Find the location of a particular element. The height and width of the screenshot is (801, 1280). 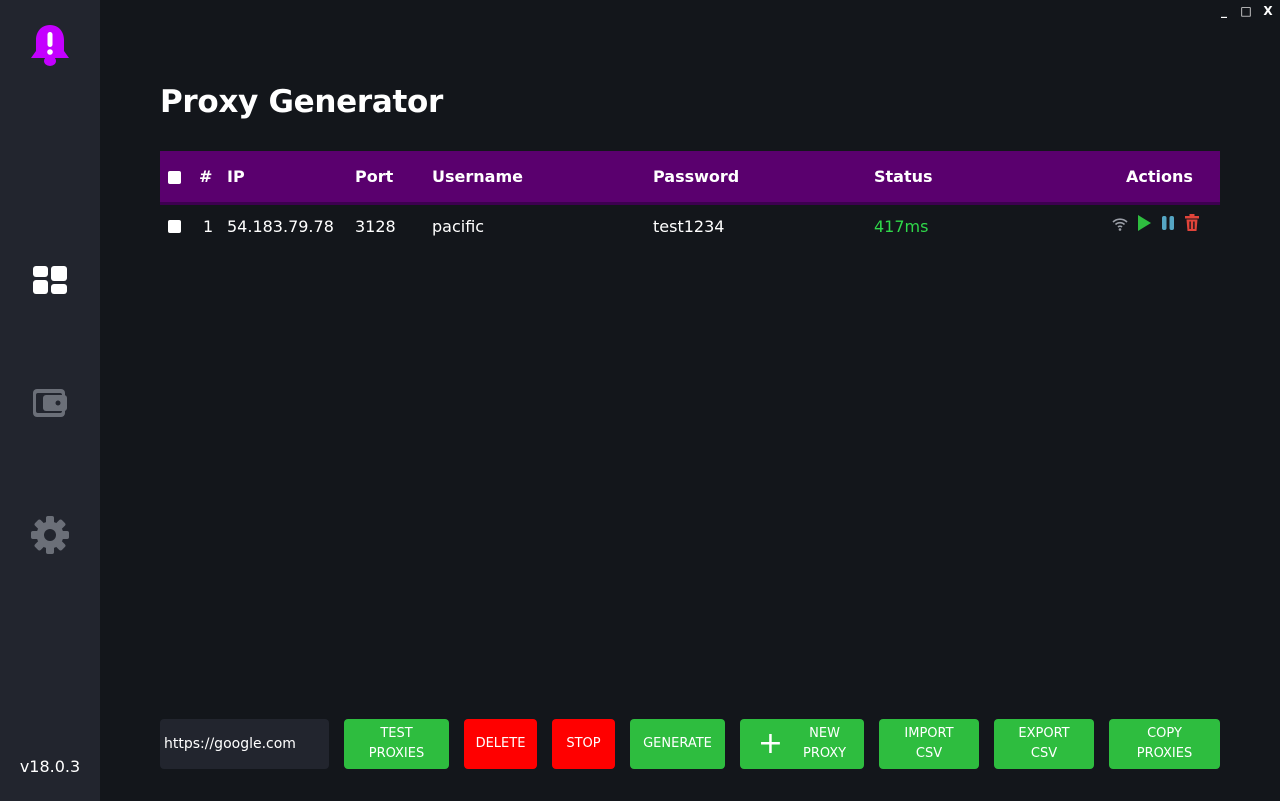

trash-icon is located at coordinates (1192, 225).